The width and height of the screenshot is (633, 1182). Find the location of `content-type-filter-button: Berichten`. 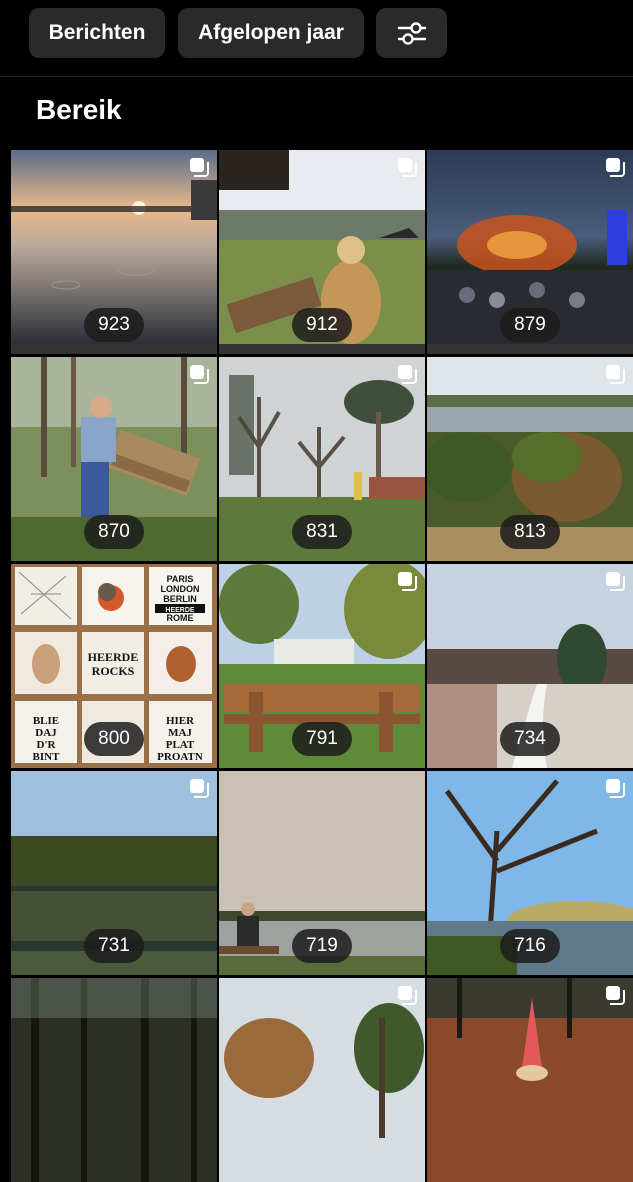

content-type-filter-button: Berichten is located at coordinates (97, 33).